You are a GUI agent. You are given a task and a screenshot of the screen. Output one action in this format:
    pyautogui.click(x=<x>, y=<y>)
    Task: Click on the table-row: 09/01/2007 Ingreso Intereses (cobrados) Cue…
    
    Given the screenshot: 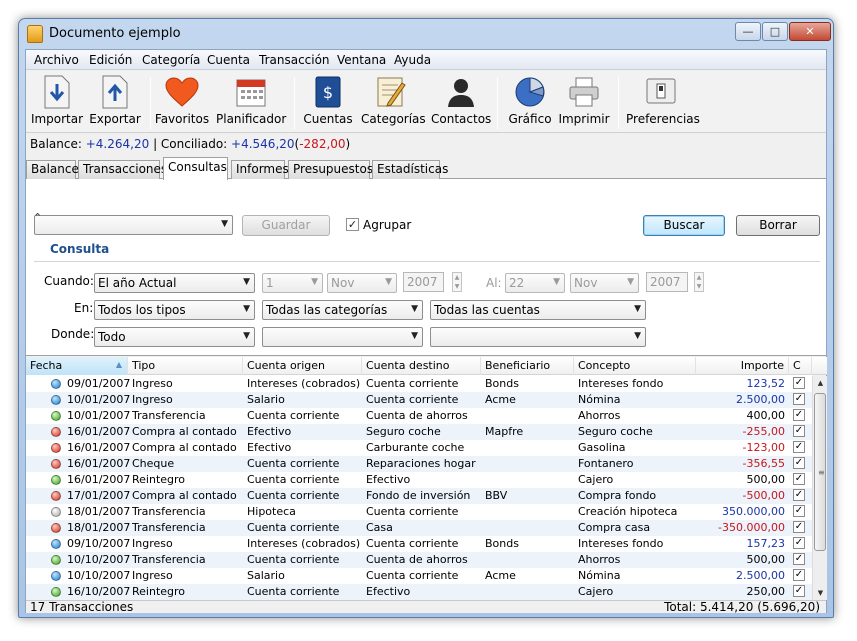 What is the action you would take?
    pyautogui.click(x=419, y=384)
    